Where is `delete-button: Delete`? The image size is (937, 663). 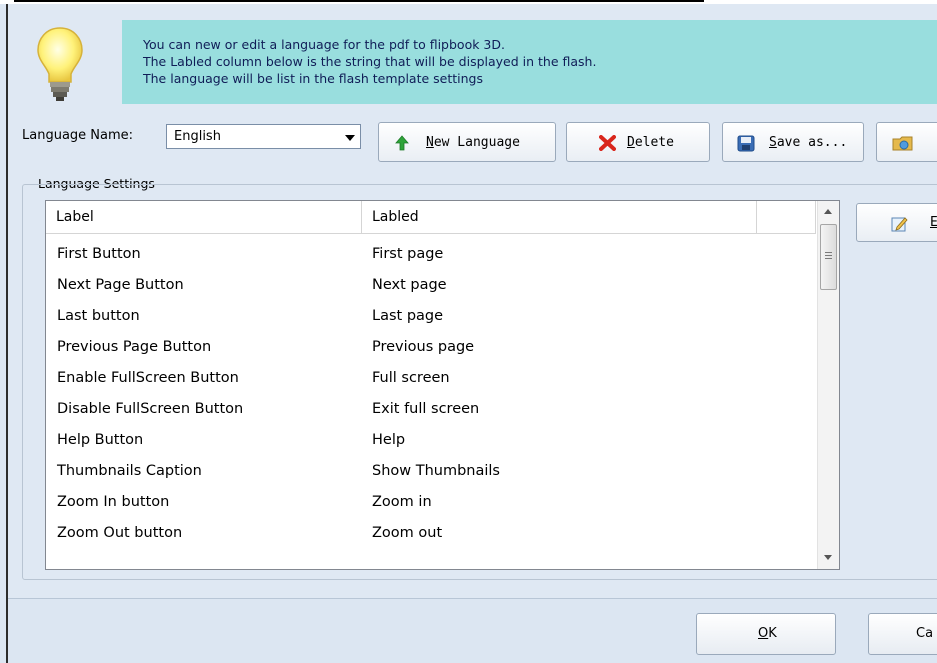
delete-button: Delete is located at coordinates (638, 142).